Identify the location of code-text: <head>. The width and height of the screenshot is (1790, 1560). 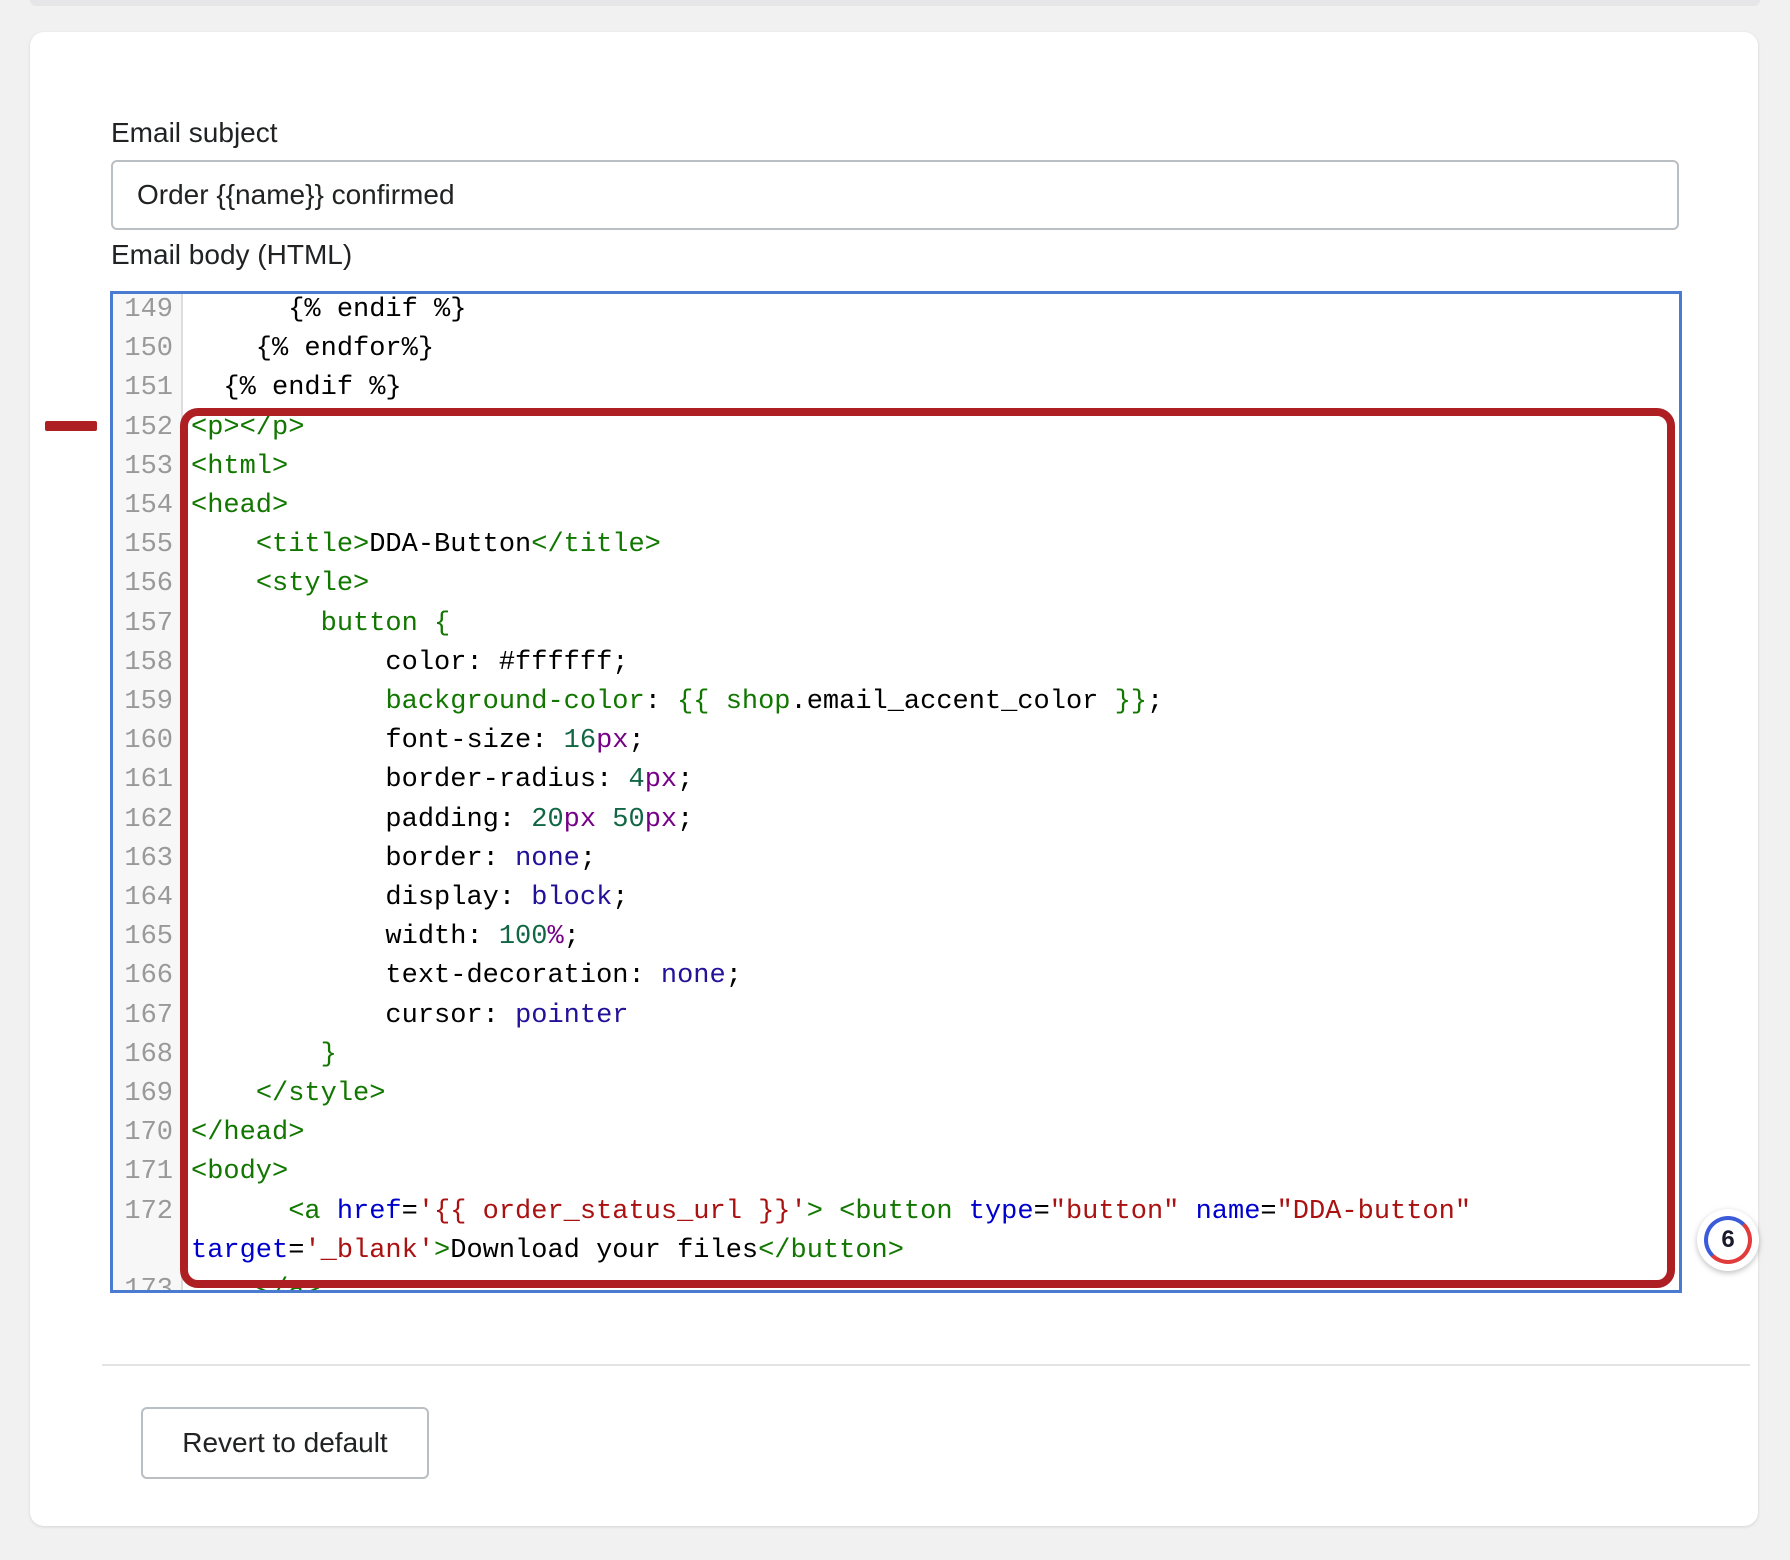
(240, 506).